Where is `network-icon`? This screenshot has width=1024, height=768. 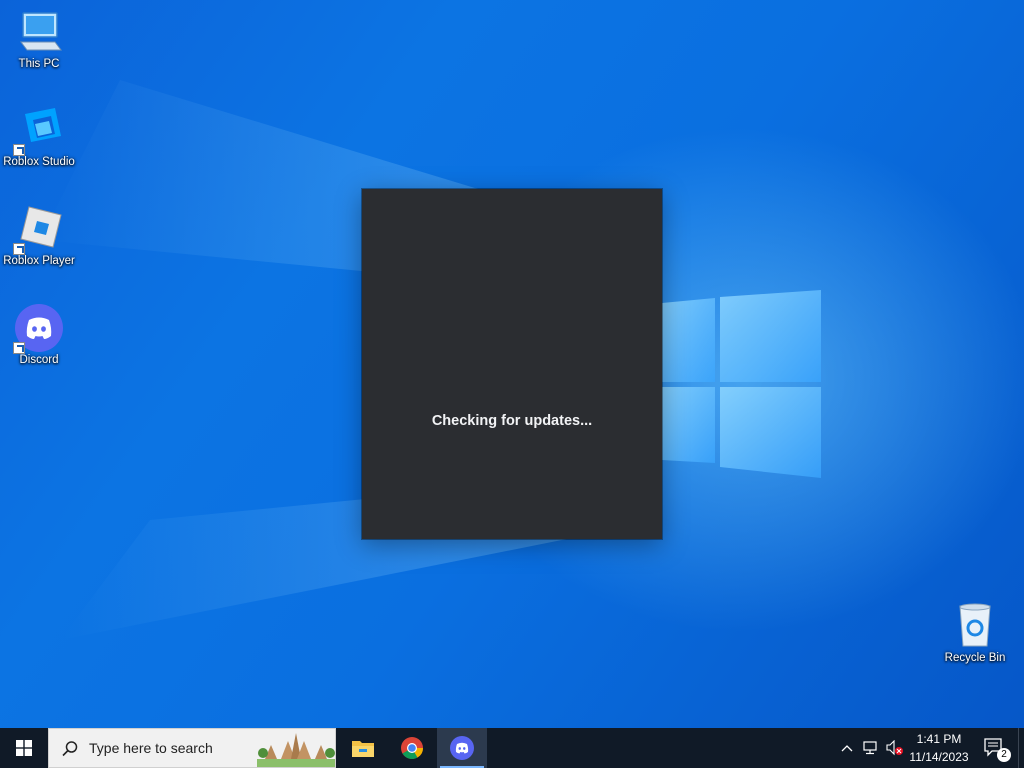 network-icon is located at coordinates (870, 748).